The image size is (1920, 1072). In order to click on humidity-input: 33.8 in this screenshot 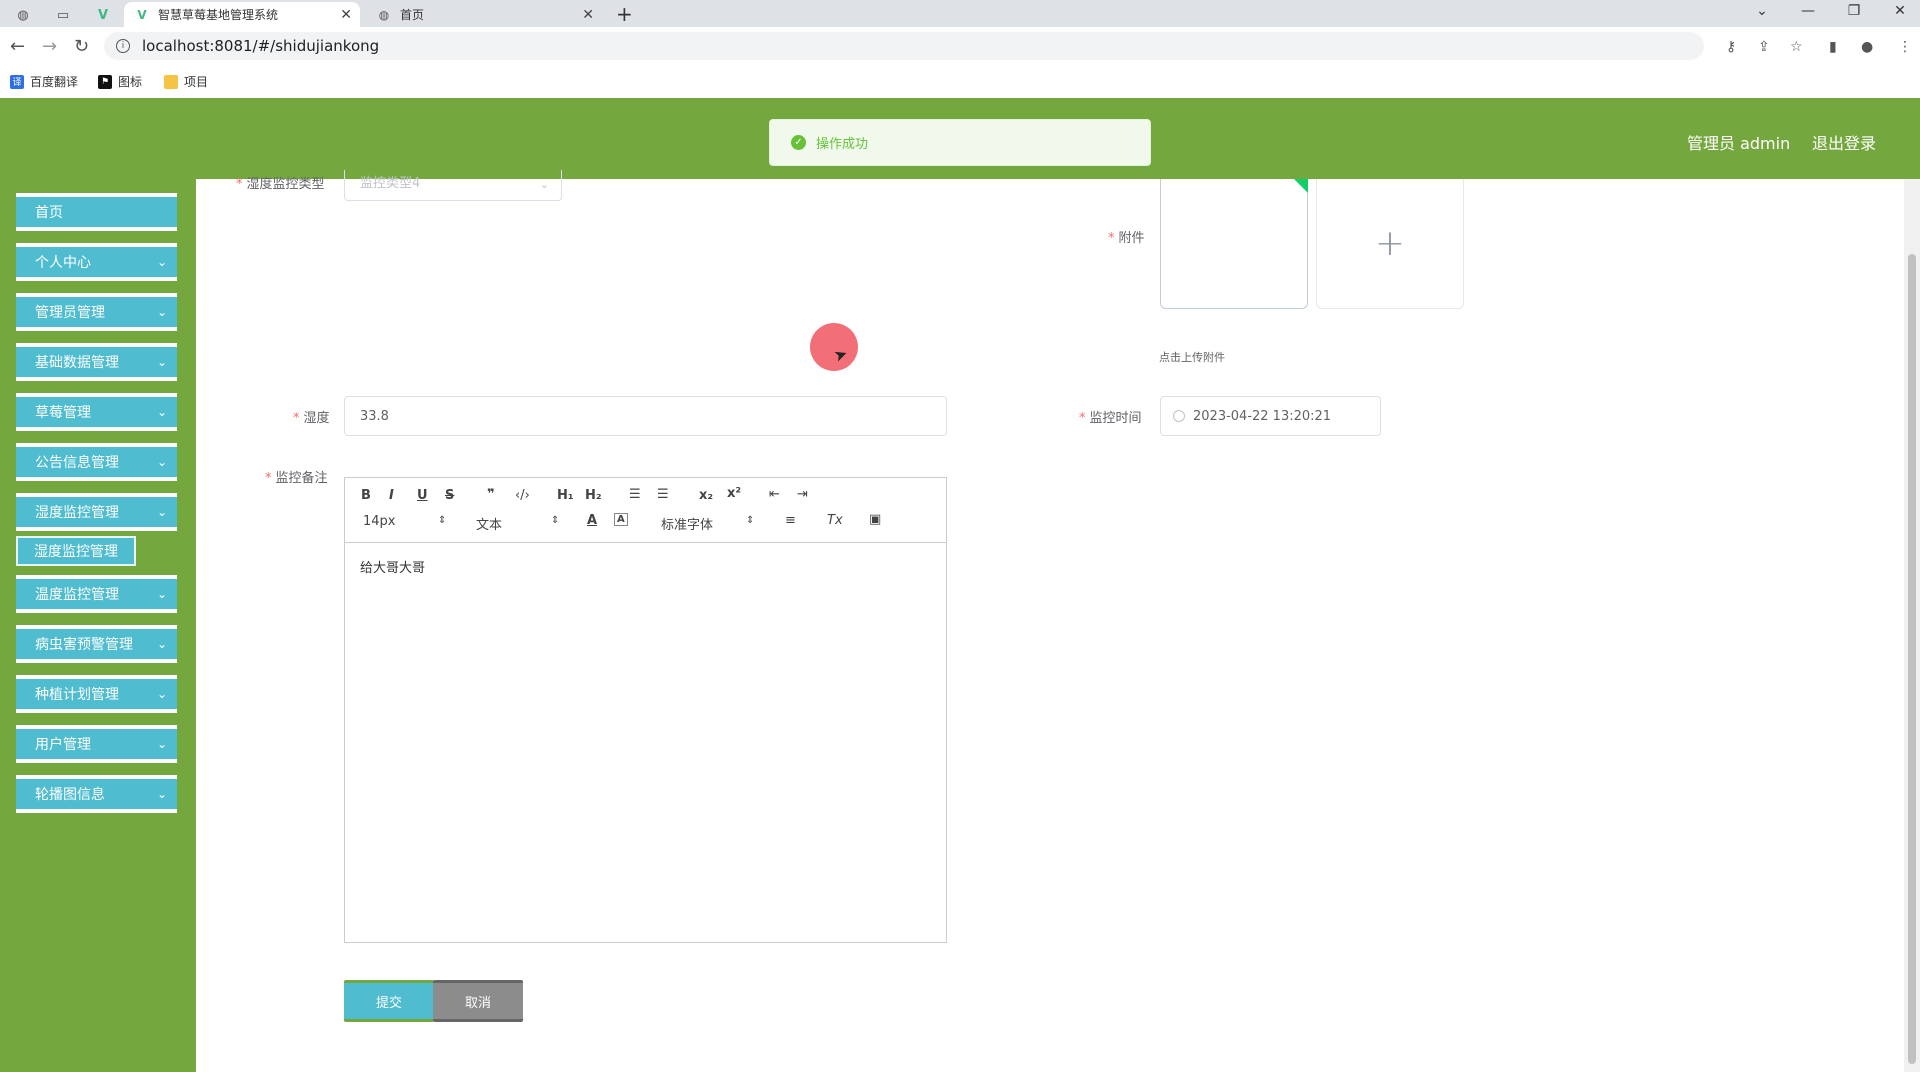, I will do `click(645, 416)`.